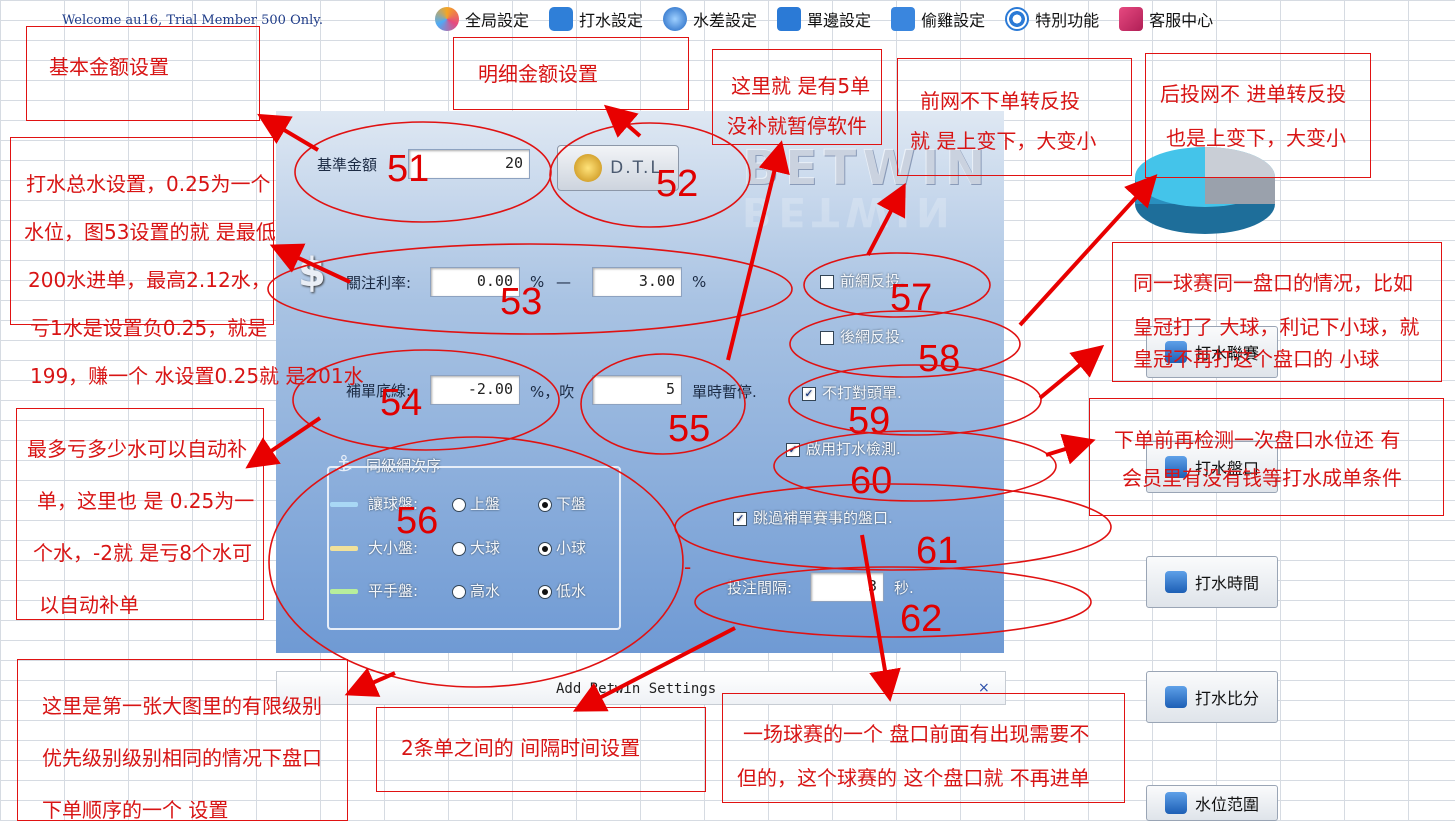 This screenshot has width=1455, height=836. What do you see at coordinates (485, 548) in the screenshot?
I see `radio-label: 大球` at bounding box center [485, 548].